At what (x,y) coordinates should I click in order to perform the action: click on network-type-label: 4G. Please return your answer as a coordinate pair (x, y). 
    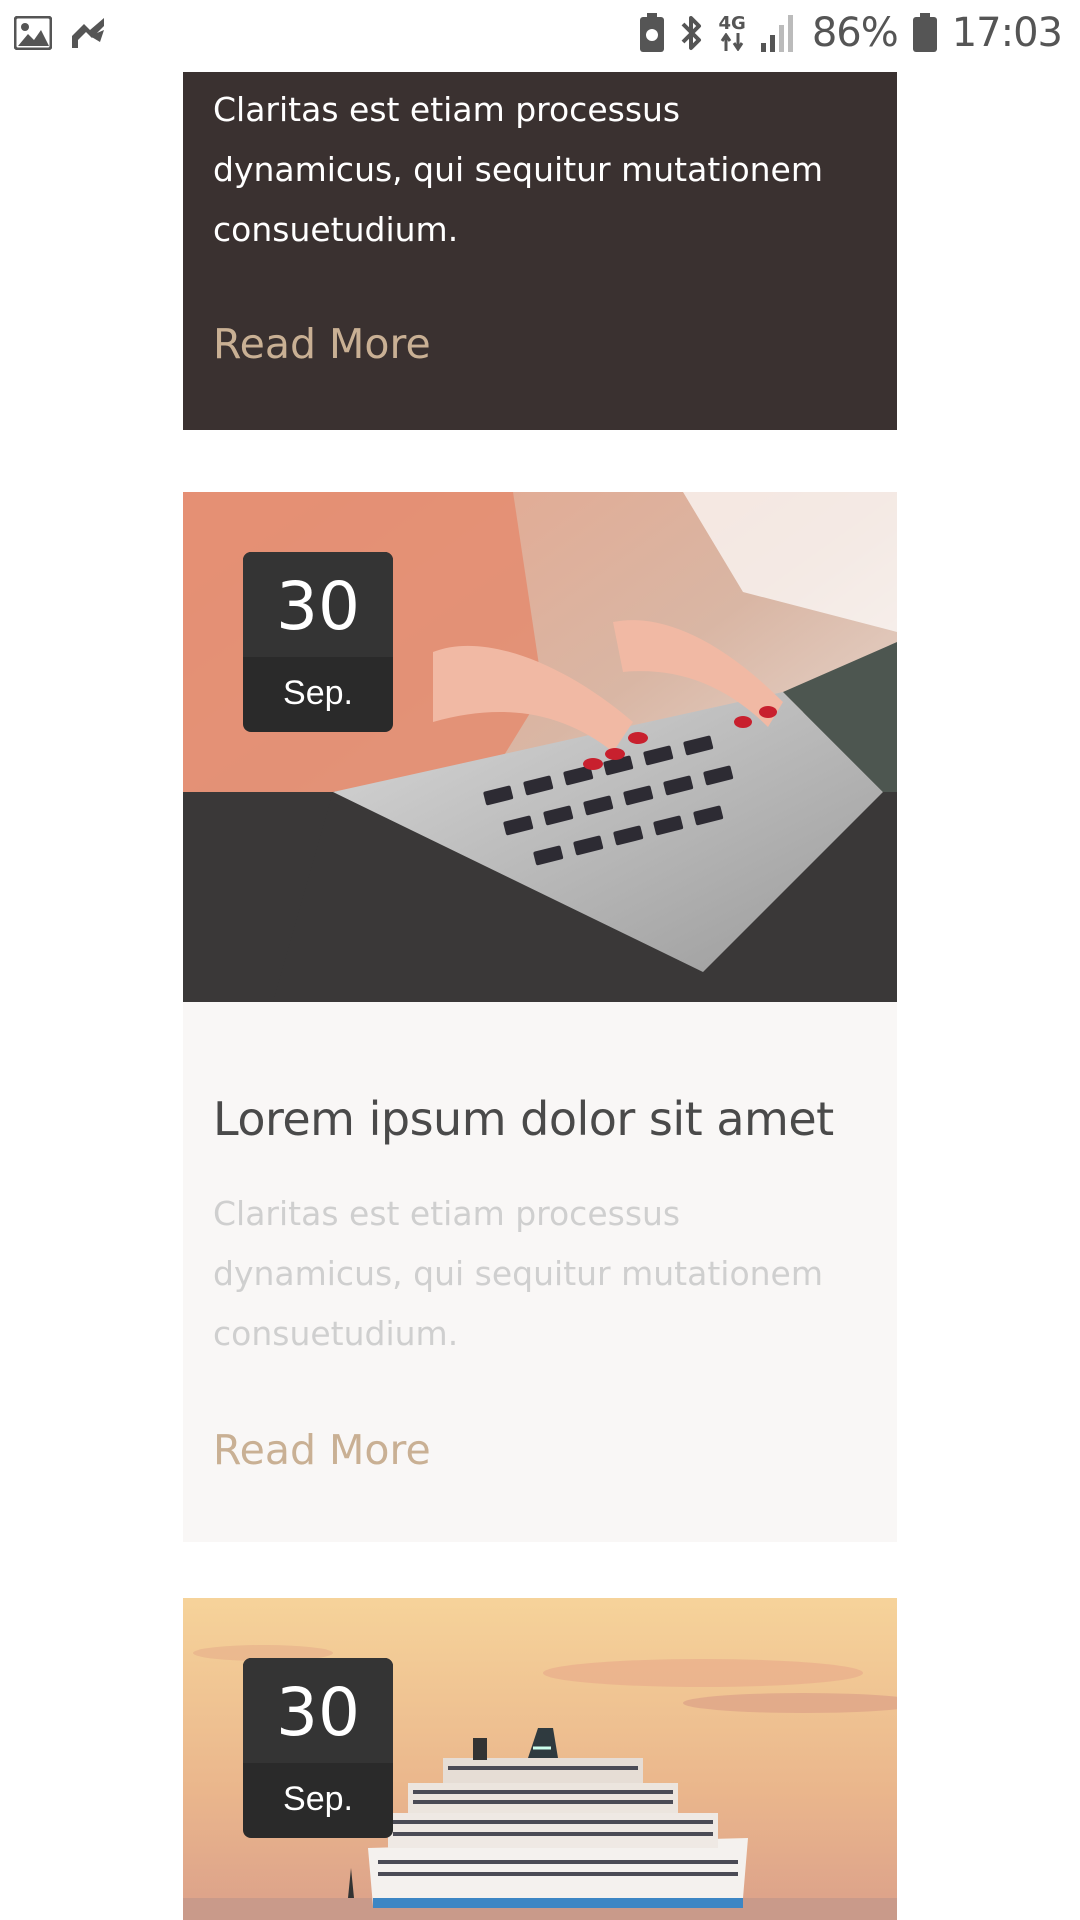
    Looking at the image, I should click on (732, 23).